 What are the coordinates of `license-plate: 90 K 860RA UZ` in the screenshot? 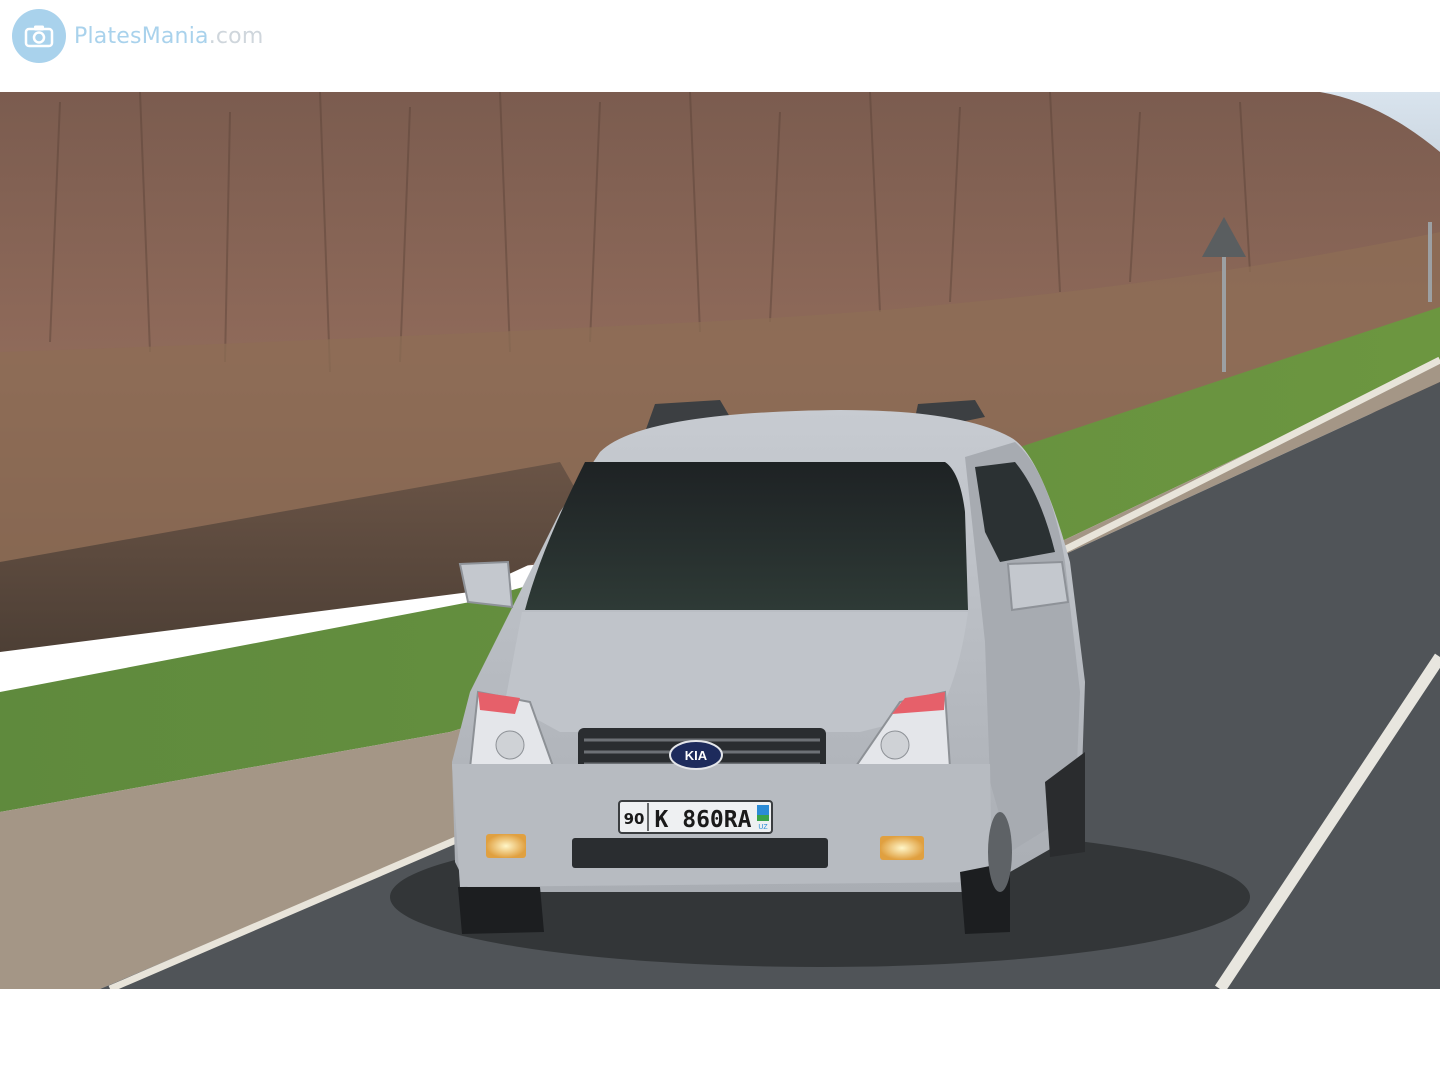 It's located at (695, 817).